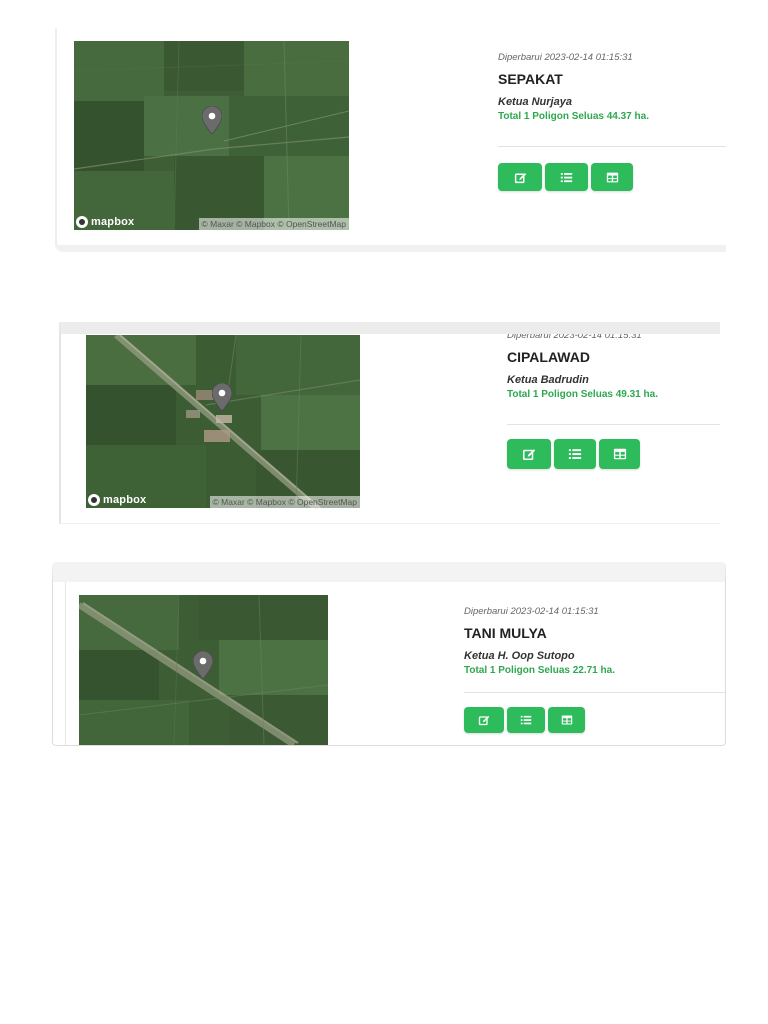 The width and height of the screenshot is (768, 1024). I want to click on group-name: SEPAKAT, so click(530, 79).